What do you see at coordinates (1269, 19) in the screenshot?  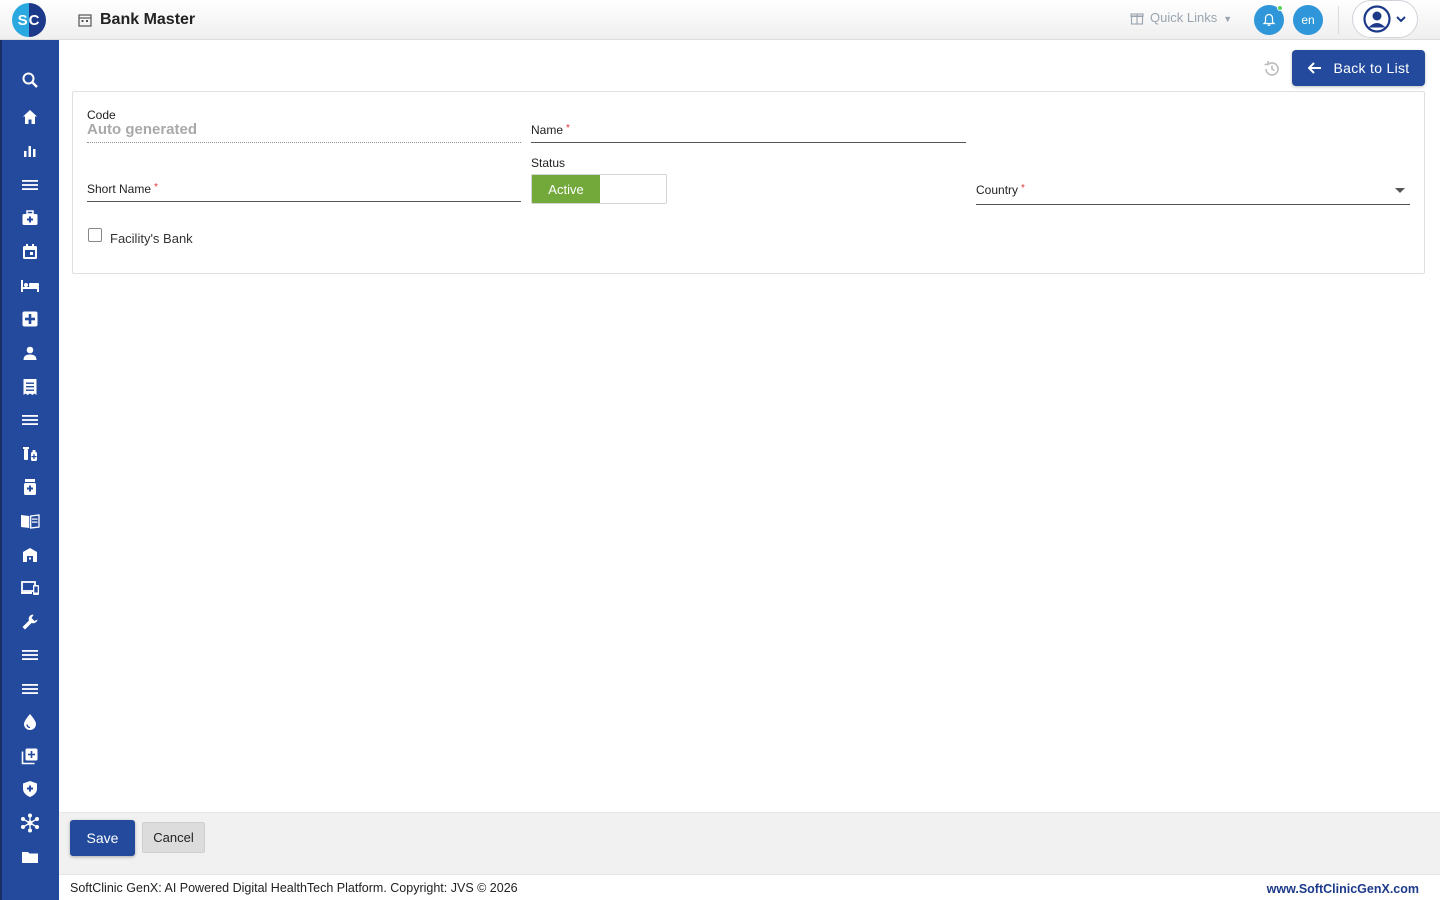 I see `bell-icon` at bounding box center [1269, 19].